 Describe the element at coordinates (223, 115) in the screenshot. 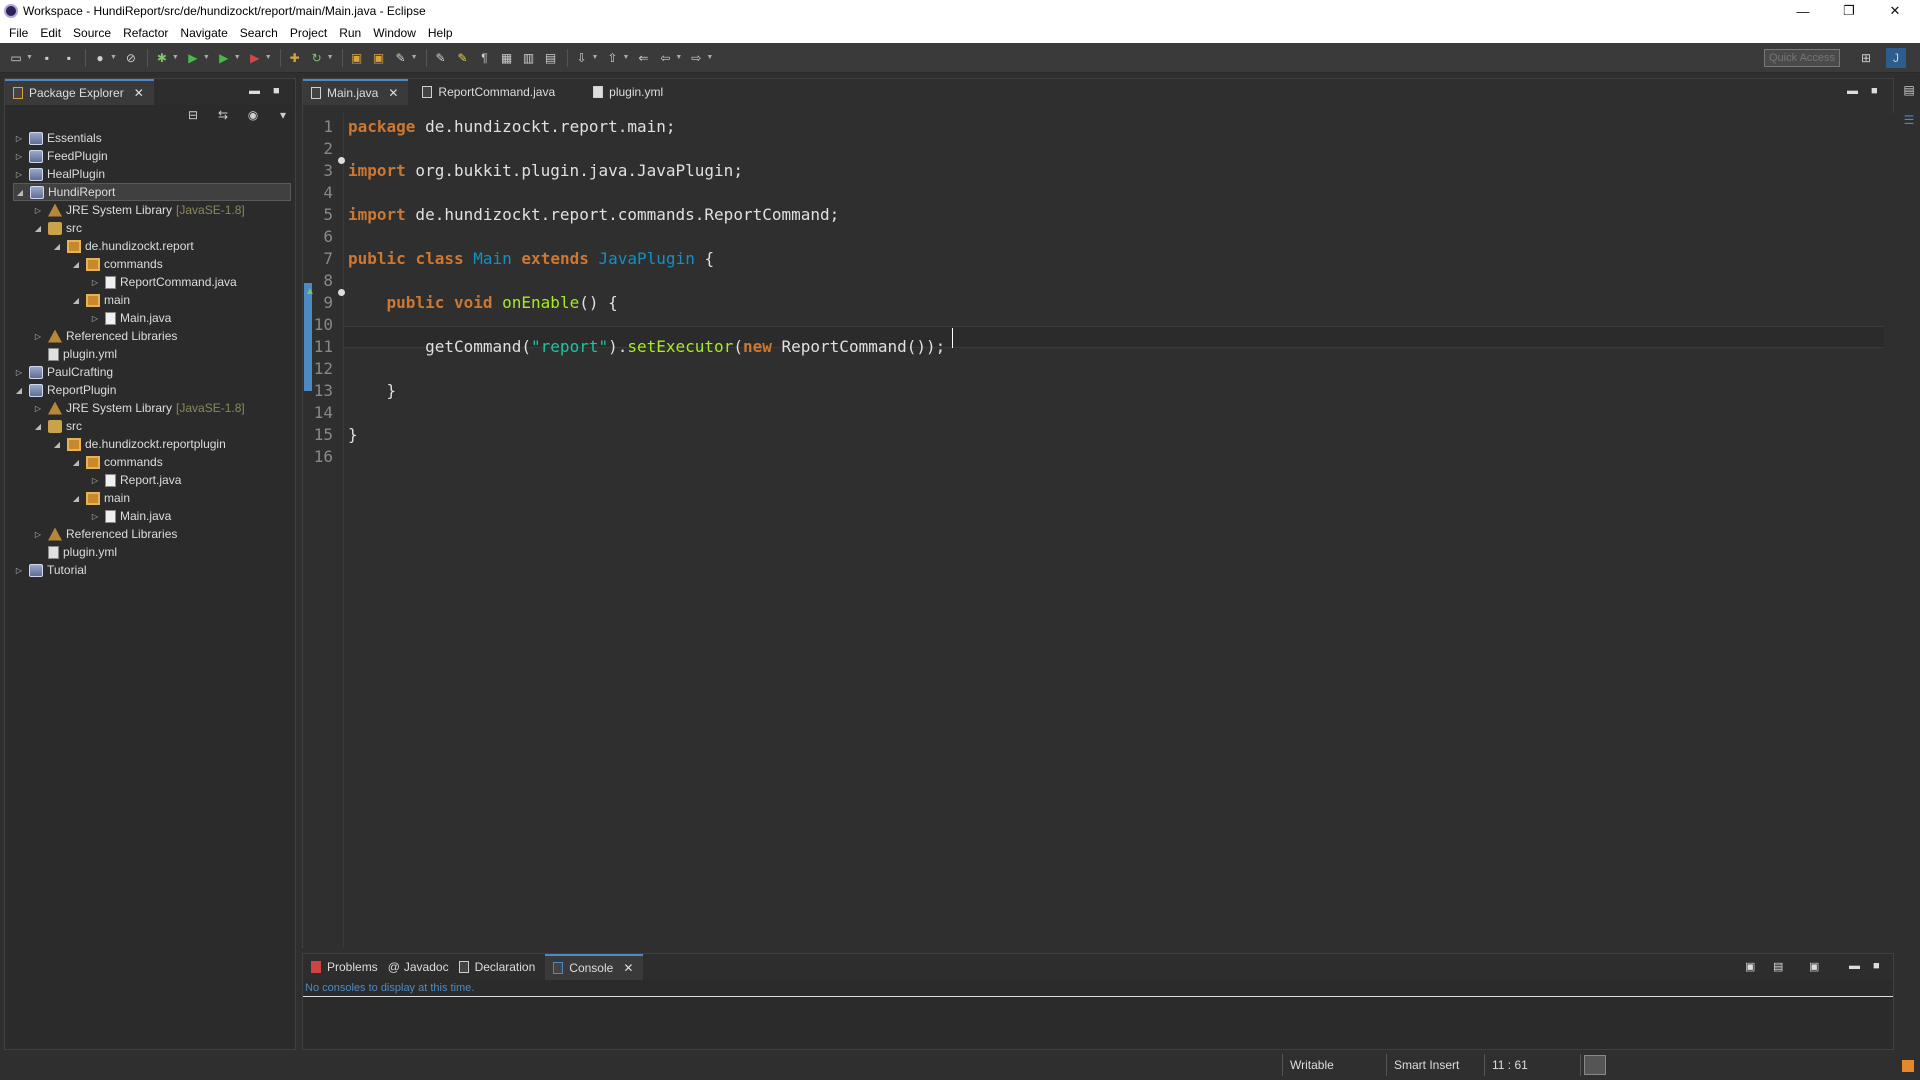

I see `link-with-editor-icon: ⇆` at that location.